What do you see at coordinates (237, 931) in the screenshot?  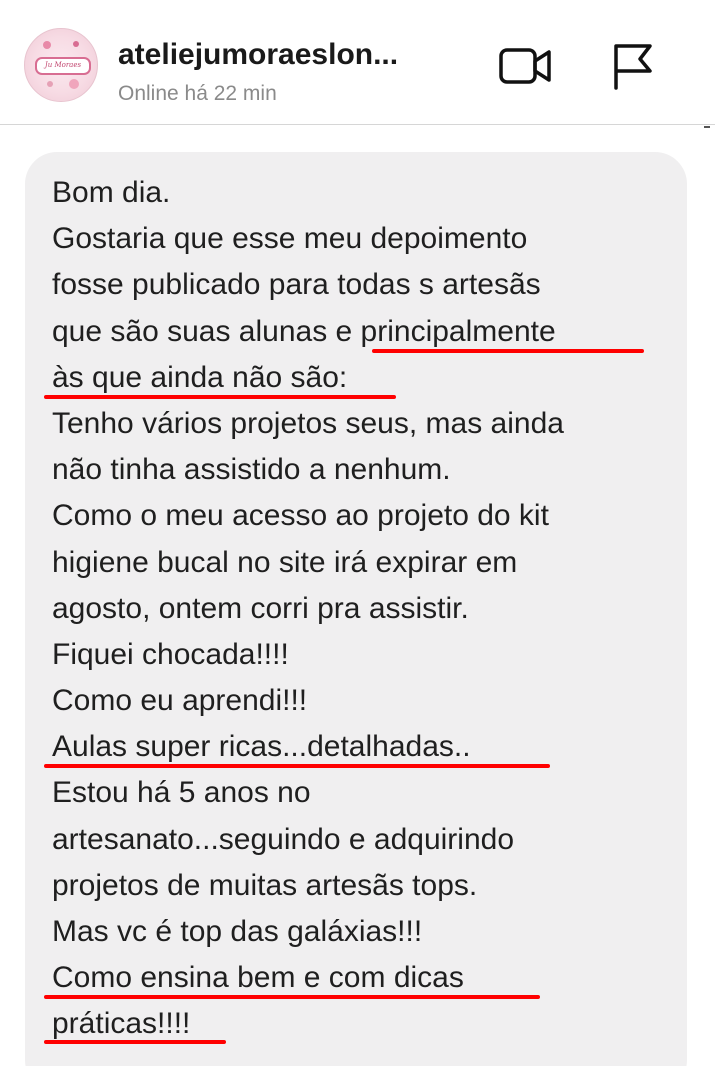 I see `message-line: Mas vc é top das galáxias!!!` at bounding box center [237, 931].